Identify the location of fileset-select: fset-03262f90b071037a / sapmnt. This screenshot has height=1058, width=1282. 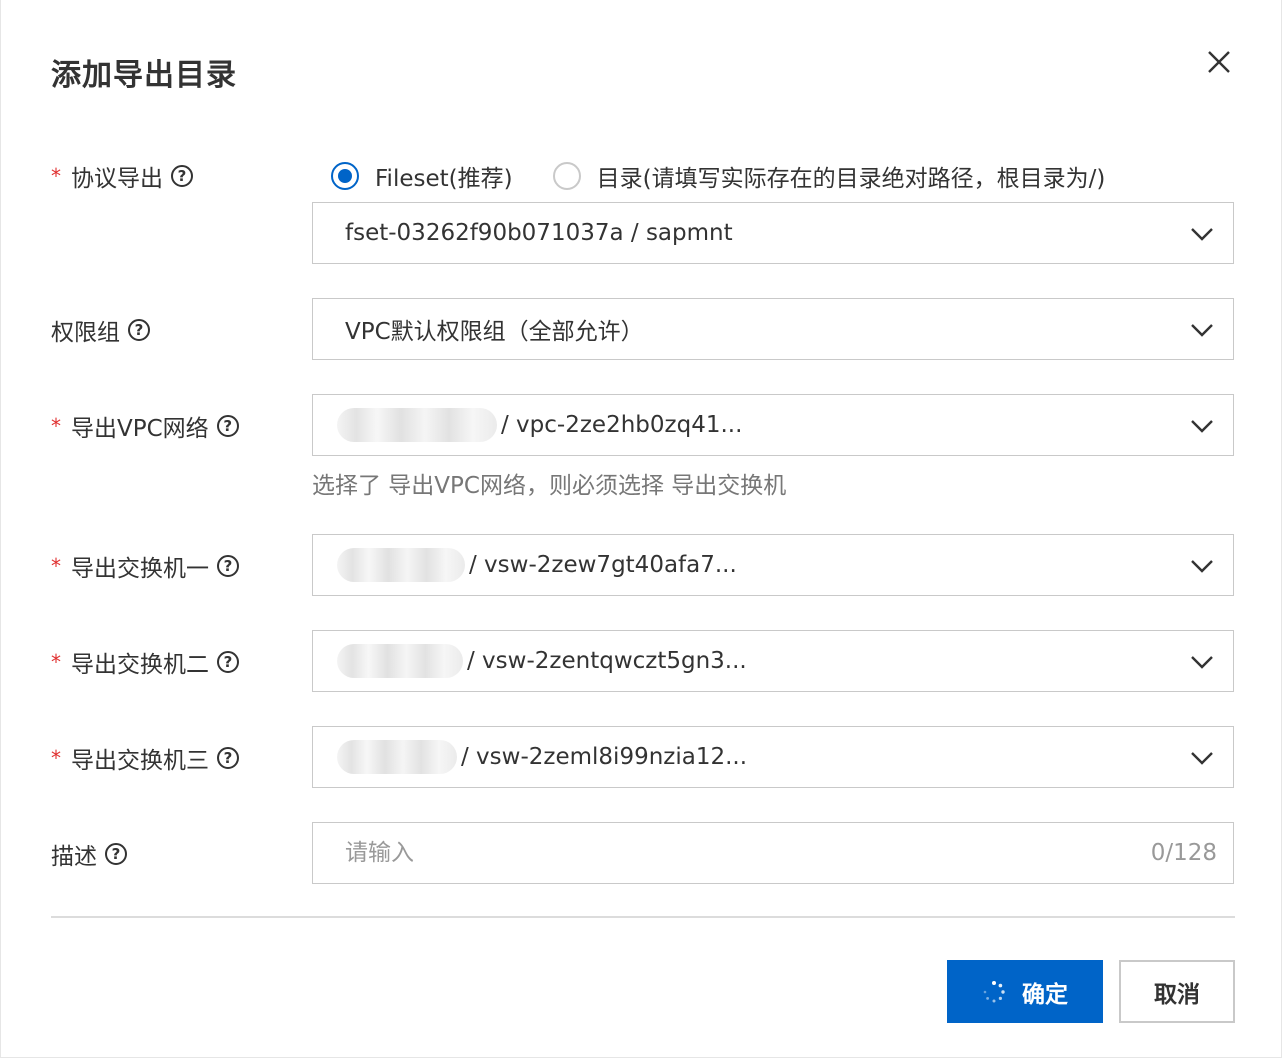
(773, 233).